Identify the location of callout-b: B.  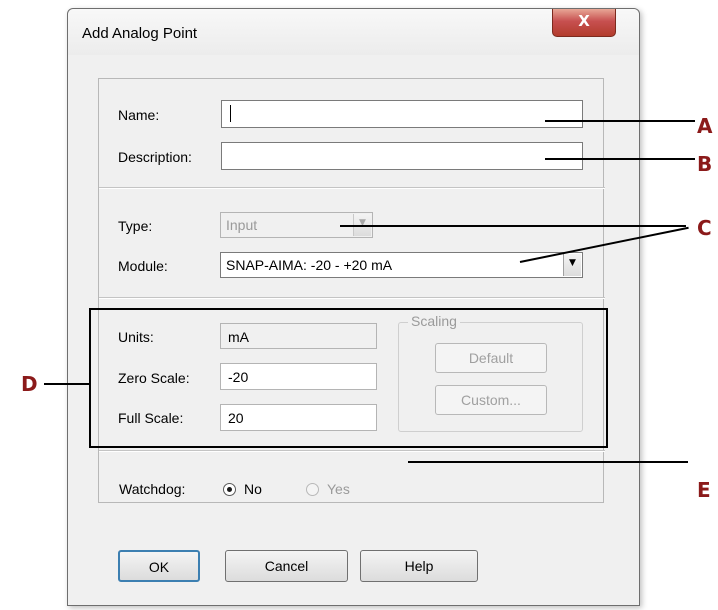
(705, 164).